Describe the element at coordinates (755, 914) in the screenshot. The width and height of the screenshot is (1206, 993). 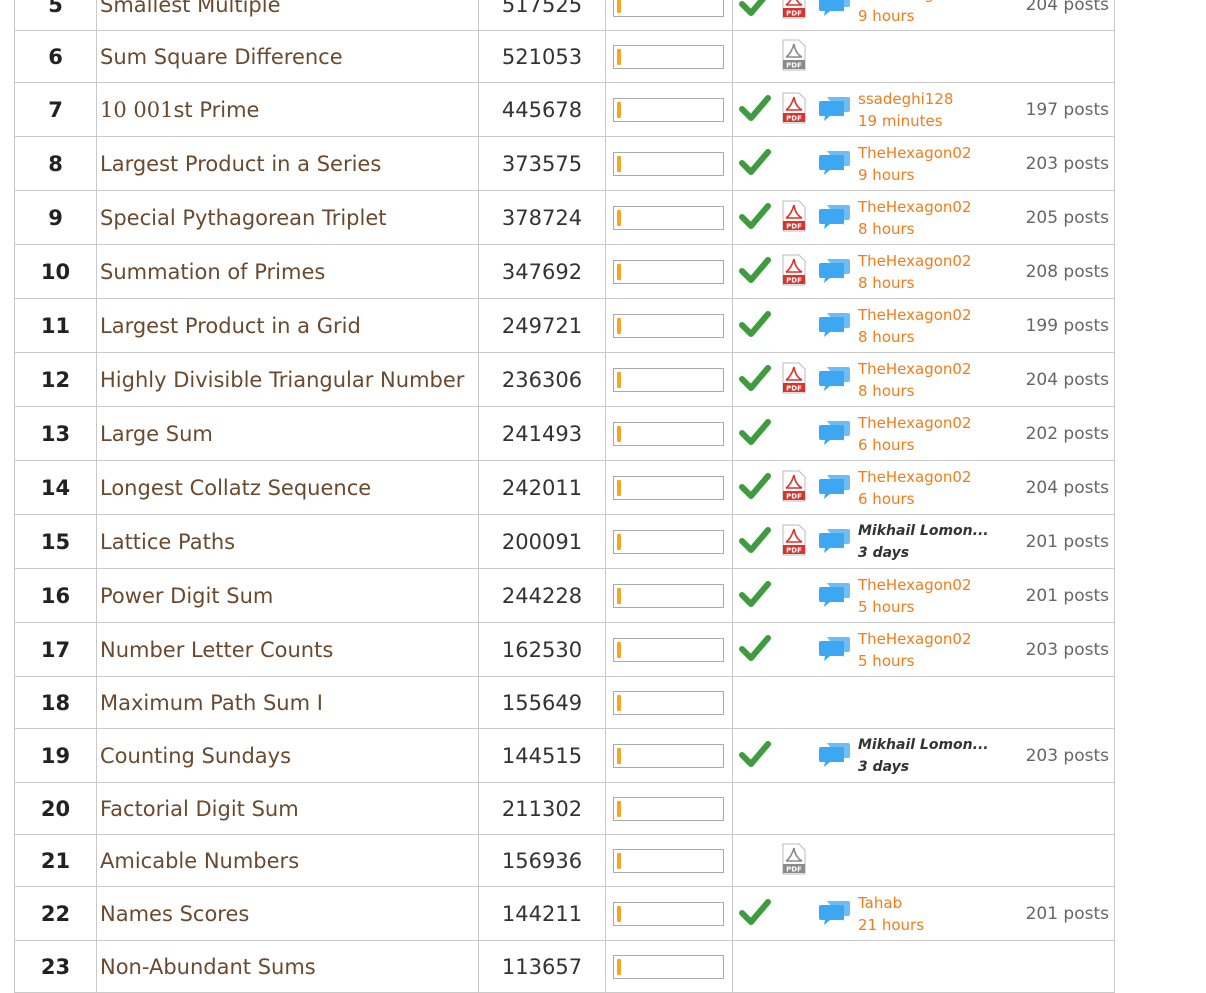
I see `check-icon` at that location.